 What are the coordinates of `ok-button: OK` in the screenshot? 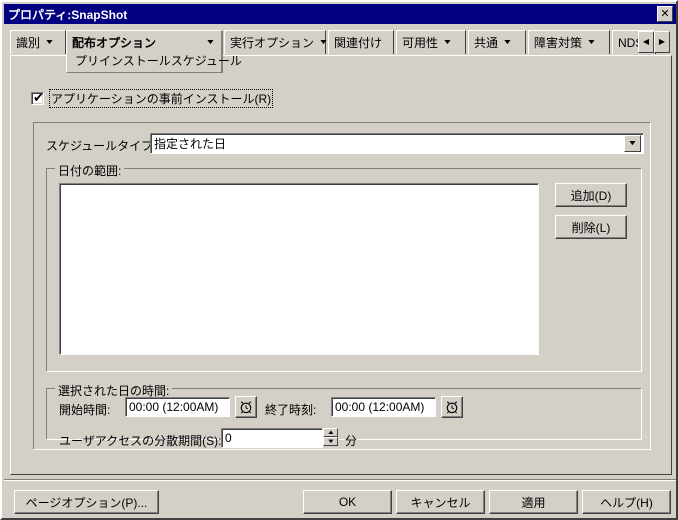 It's located at (347, 502).